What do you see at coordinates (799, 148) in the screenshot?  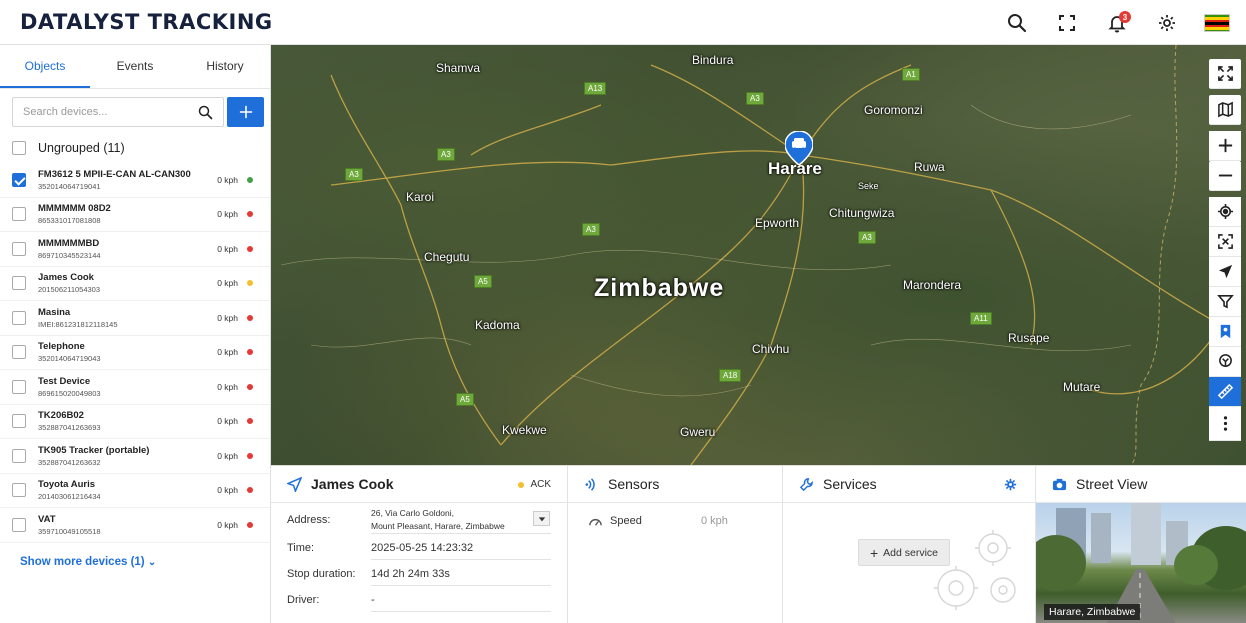 I see `vehicle-marker-pin` at bounding box center [799, 148].